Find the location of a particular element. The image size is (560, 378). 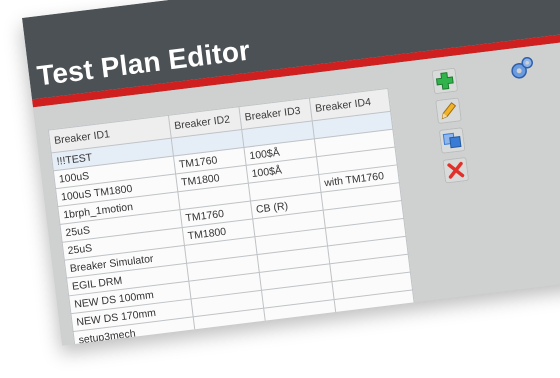

copy-icon is located at coordinates (452, 140).